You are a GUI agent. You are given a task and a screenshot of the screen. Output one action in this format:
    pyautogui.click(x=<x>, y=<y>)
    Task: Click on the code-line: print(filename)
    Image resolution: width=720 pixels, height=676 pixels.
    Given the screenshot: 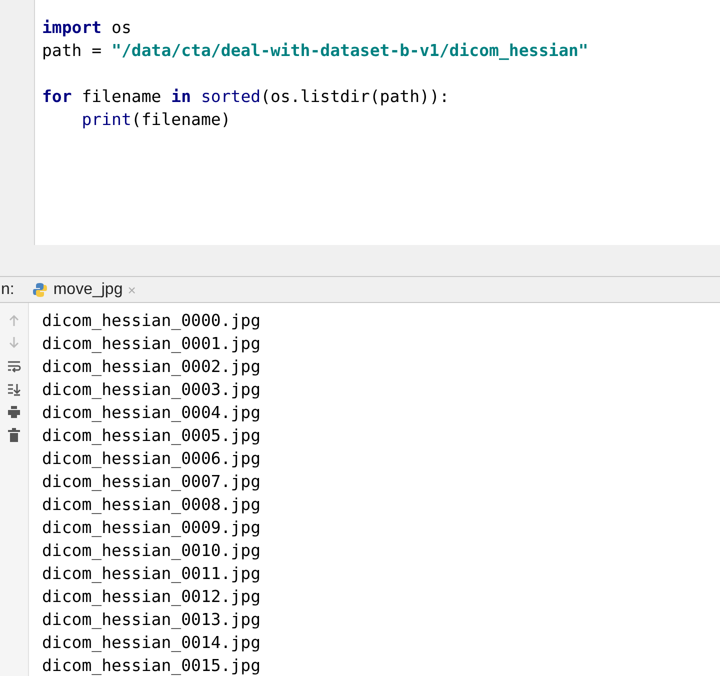 What is the action you would take?
    pyautogui.click(x=156, y=120)
    